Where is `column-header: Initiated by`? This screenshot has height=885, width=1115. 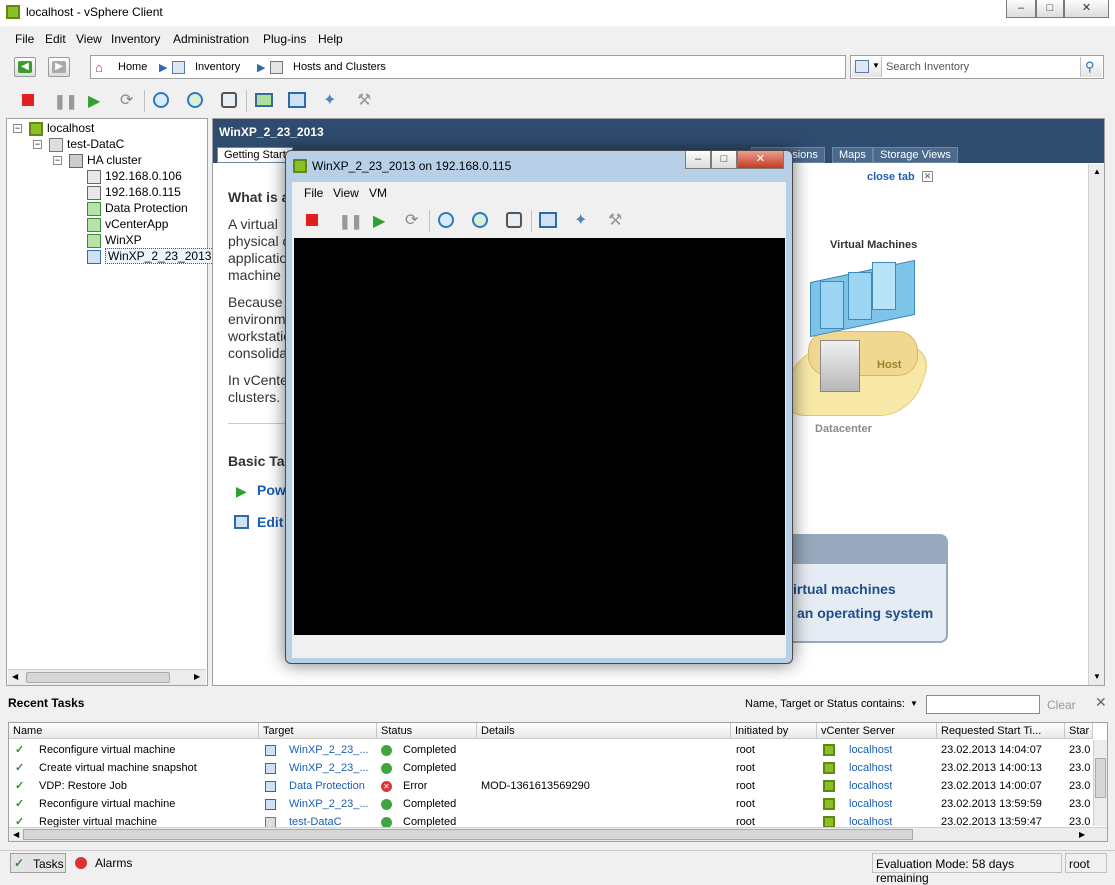
column-header: Initiated by is located at coordinates (774, 731).